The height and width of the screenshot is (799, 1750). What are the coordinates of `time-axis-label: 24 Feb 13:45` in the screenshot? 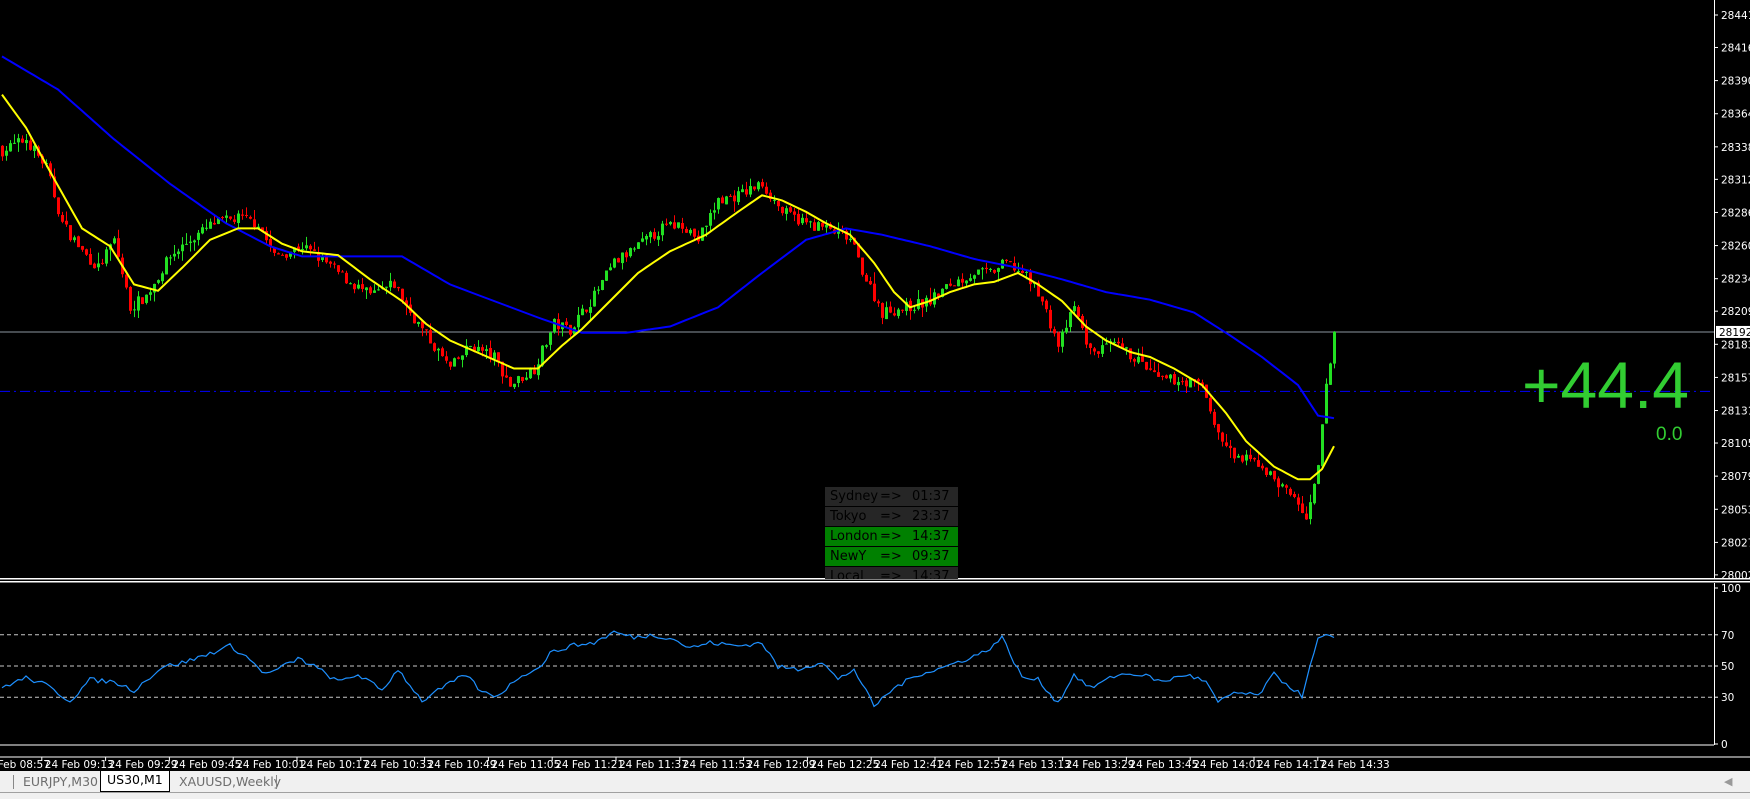 It's located at (1163, 764).